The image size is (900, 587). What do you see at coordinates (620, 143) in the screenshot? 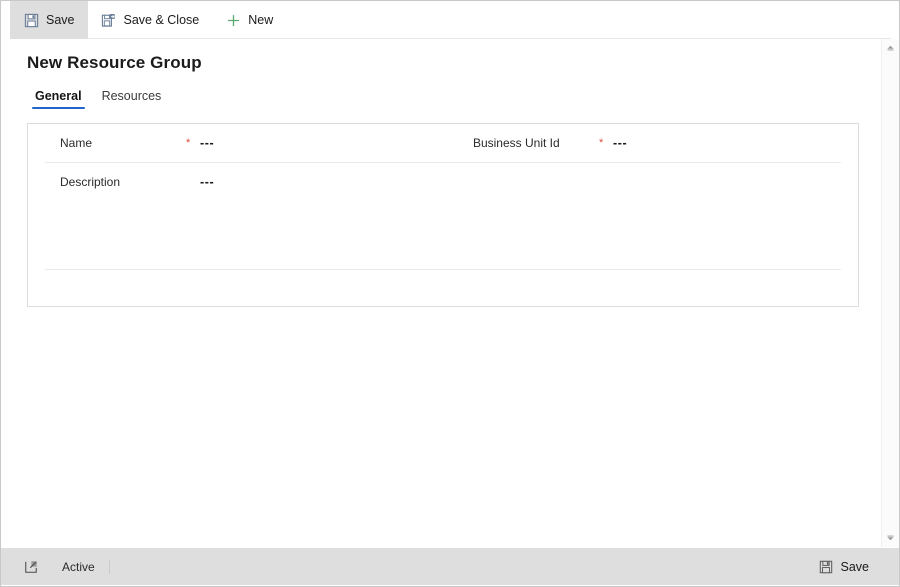
I see `field-business-unit-id-value: ---` at bounding box center [620, 143].